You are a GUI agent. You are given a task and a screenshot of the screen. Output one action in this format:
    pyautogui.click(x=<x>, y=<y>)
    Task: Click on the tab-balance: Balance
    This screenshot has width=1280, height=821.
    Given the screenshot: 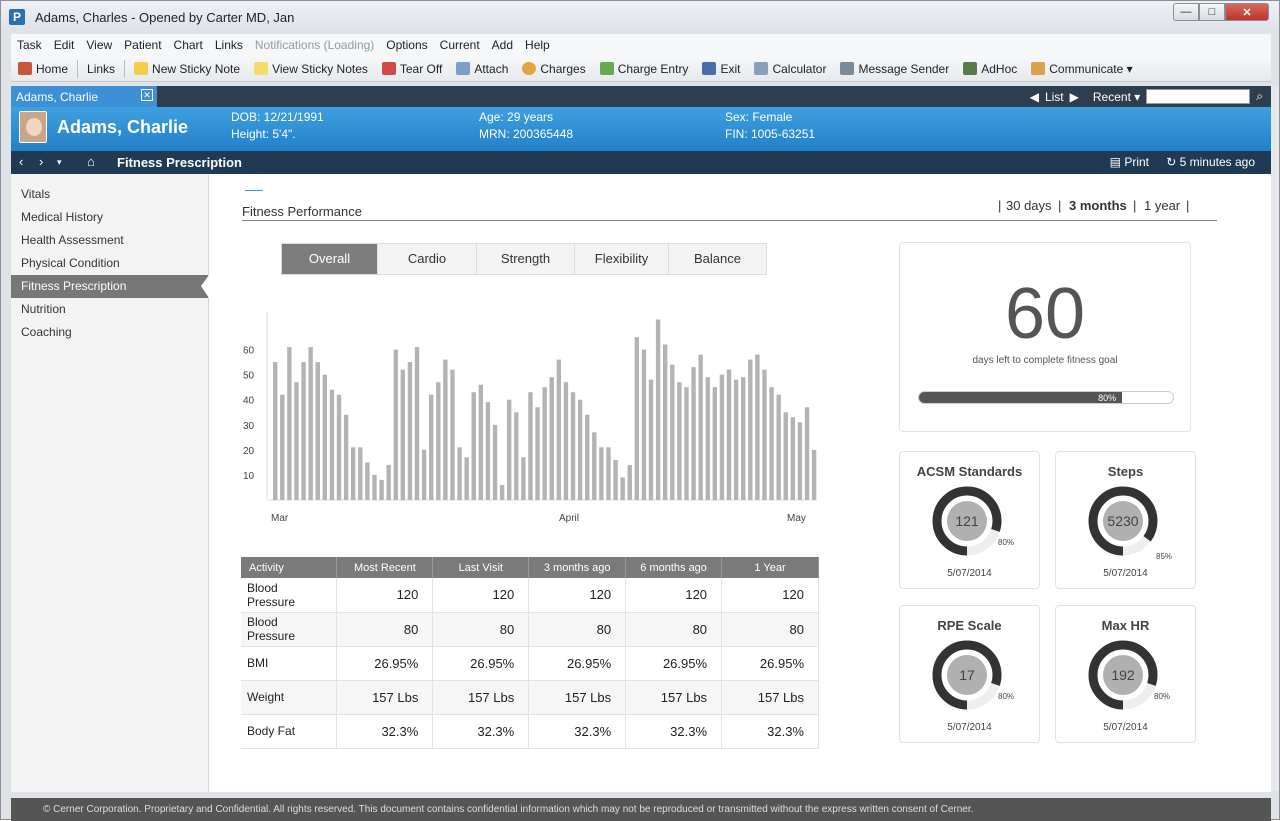 What is the action you would take?
    pyautogui.click(x=717, y=259)
    